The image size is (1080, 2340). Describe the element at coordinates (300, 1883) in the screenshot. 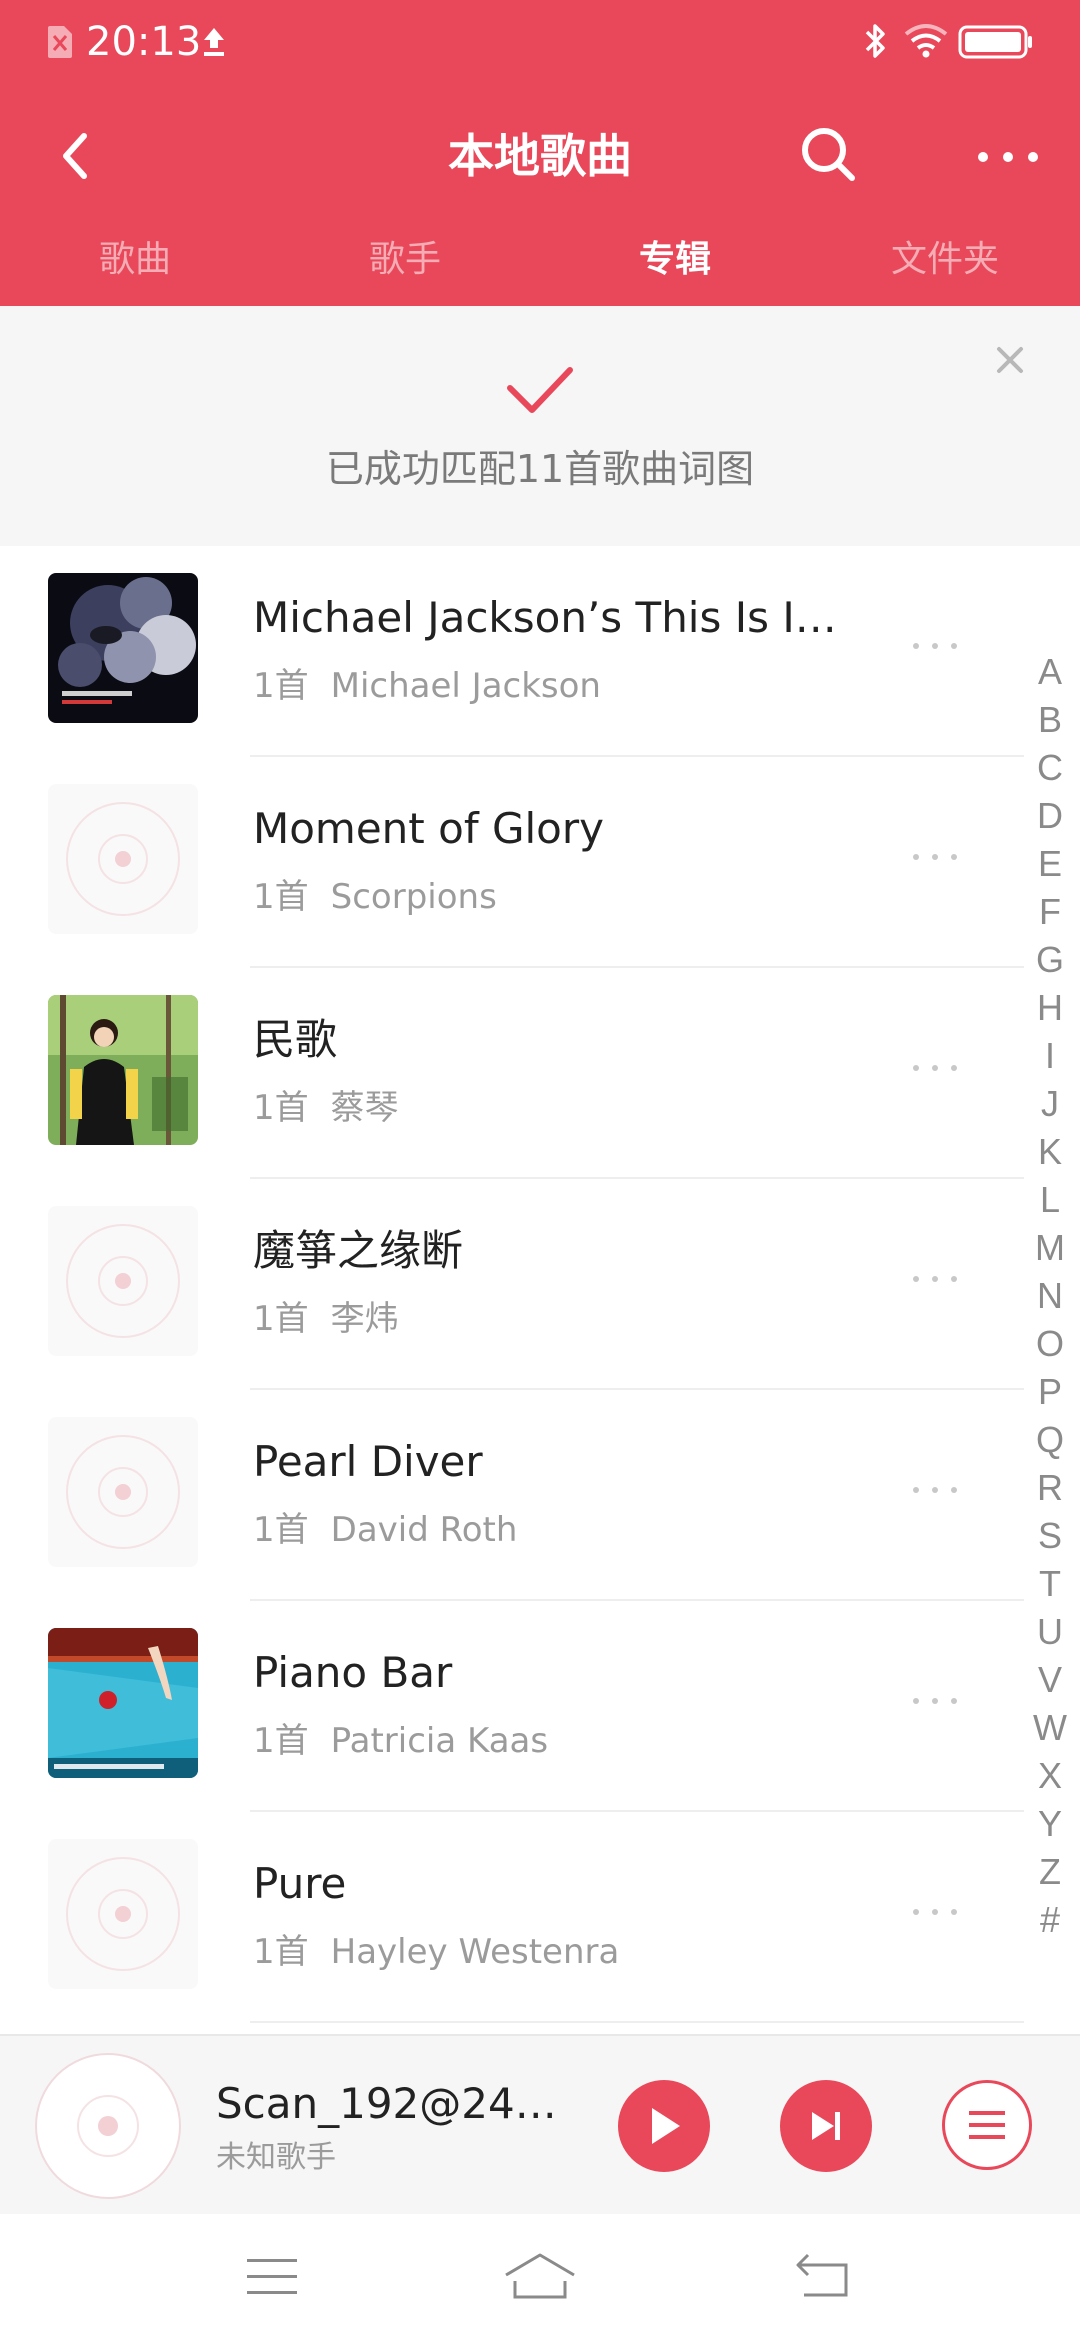

I see `album-title: Pure` at that location.